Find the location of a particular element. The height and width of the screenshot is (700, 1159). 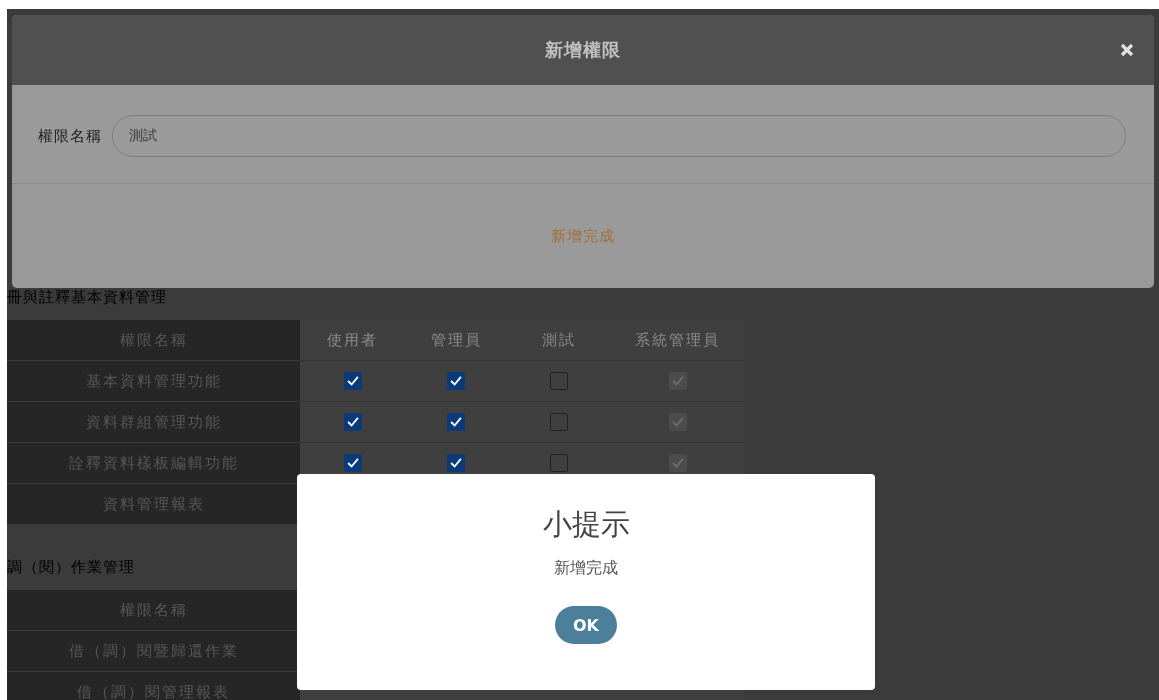

column-header: 系統管理員 is located at coordinates (677, 340).